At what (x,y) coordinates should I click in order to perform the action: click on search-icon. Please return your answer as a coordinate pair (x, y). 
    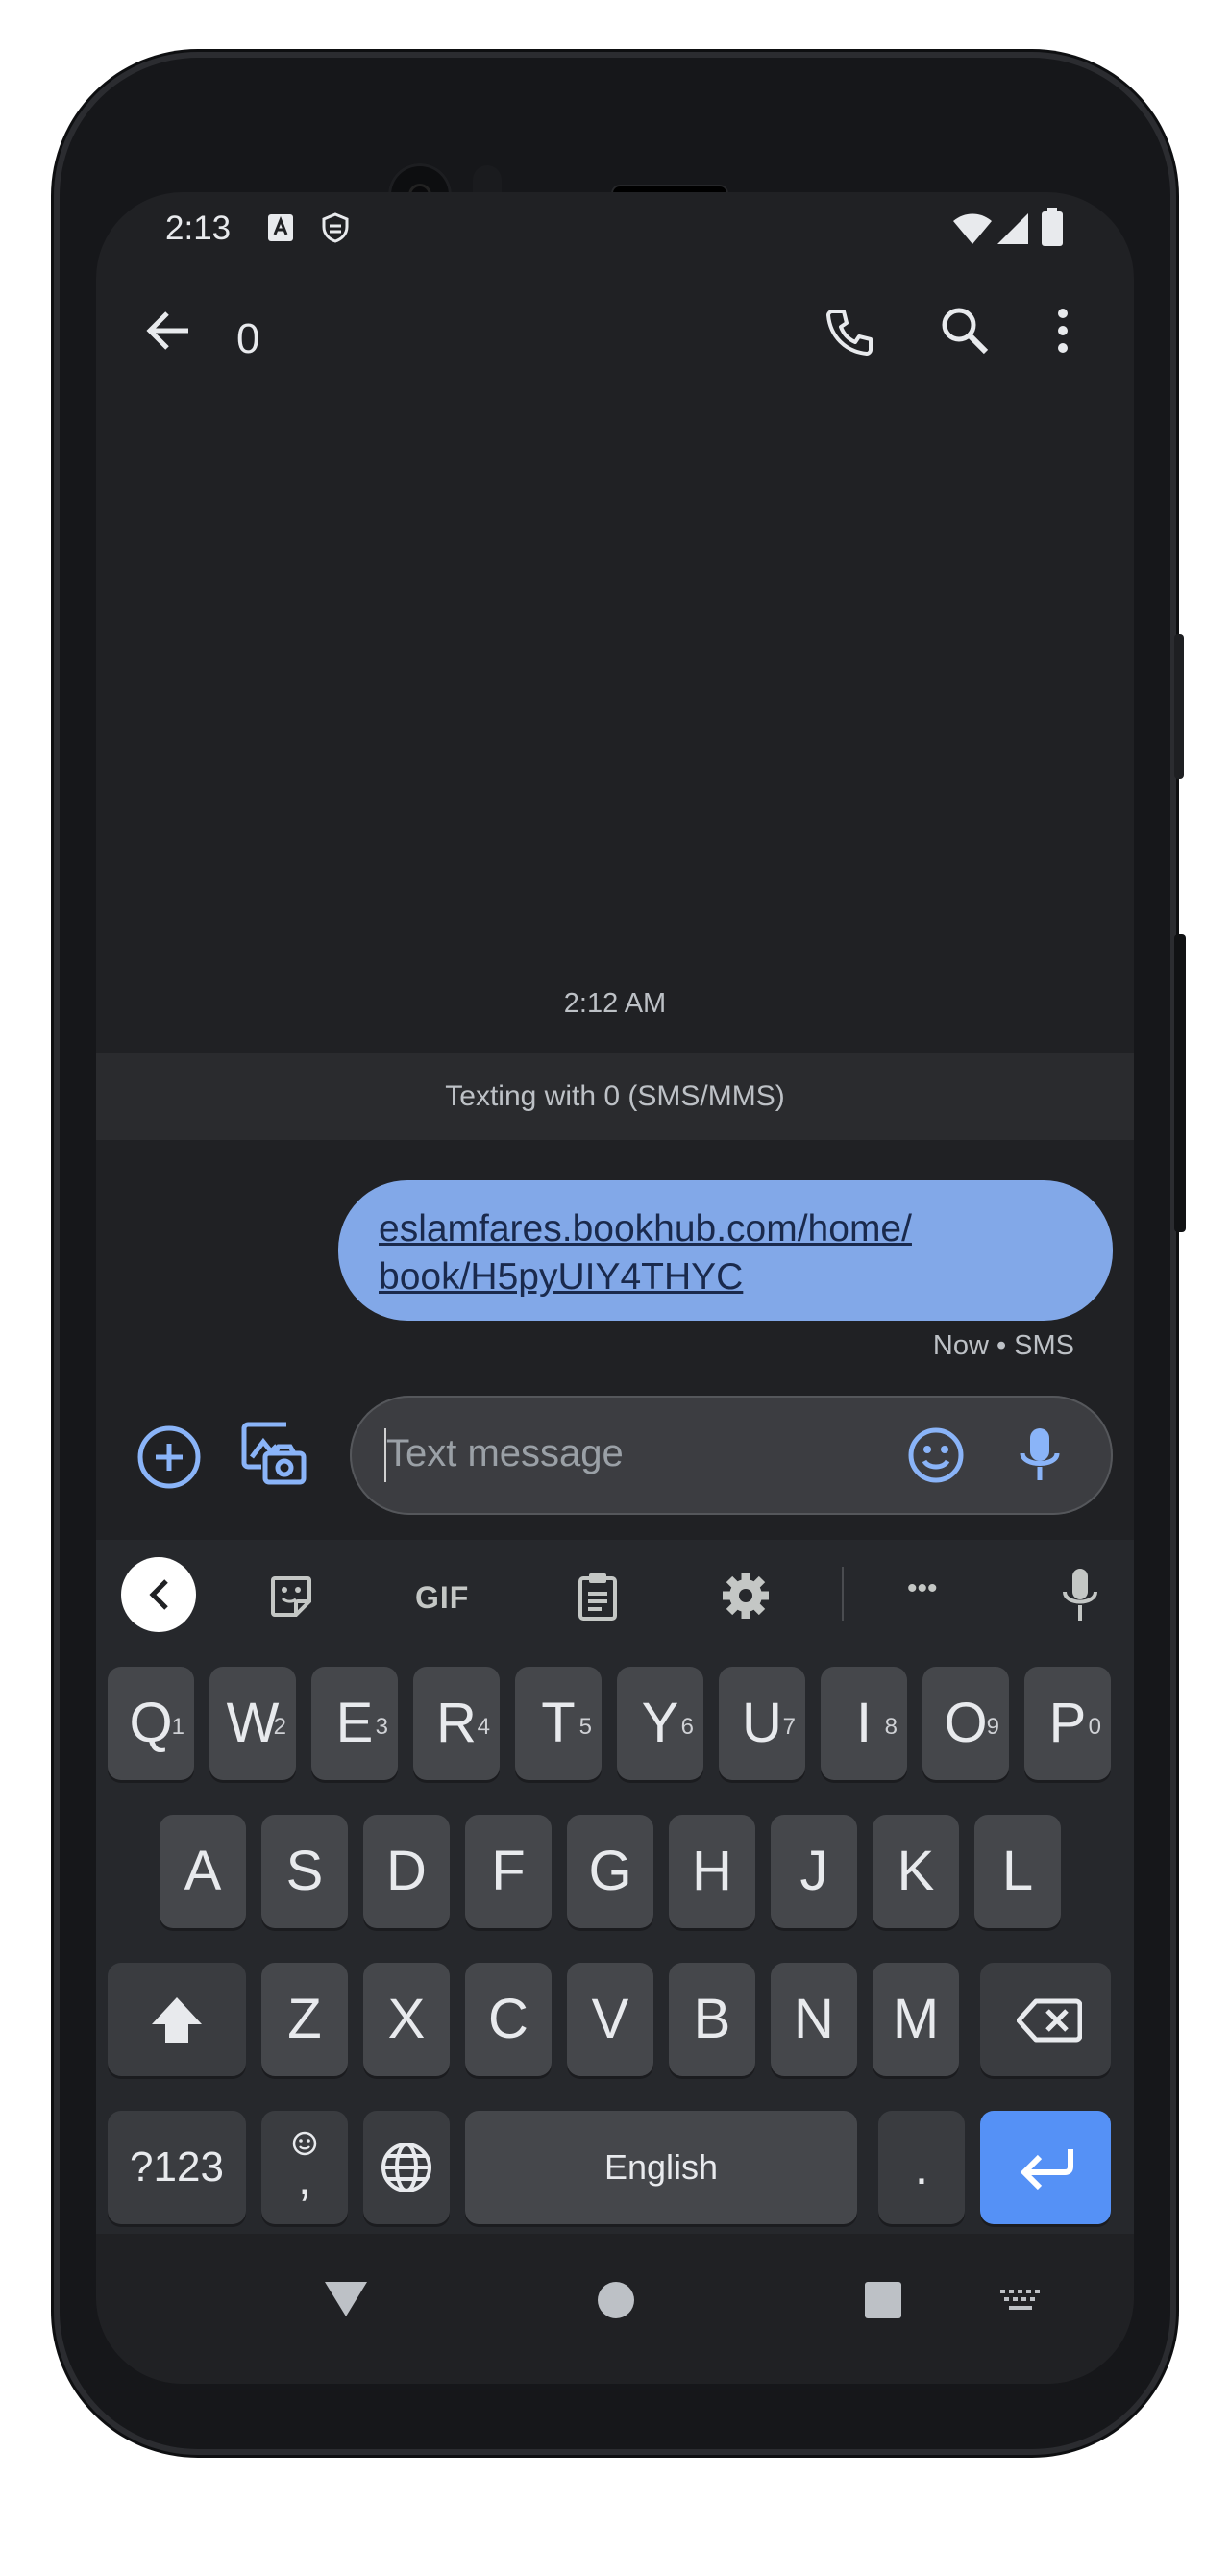
    Looking at the image, I should click on (965, 331).